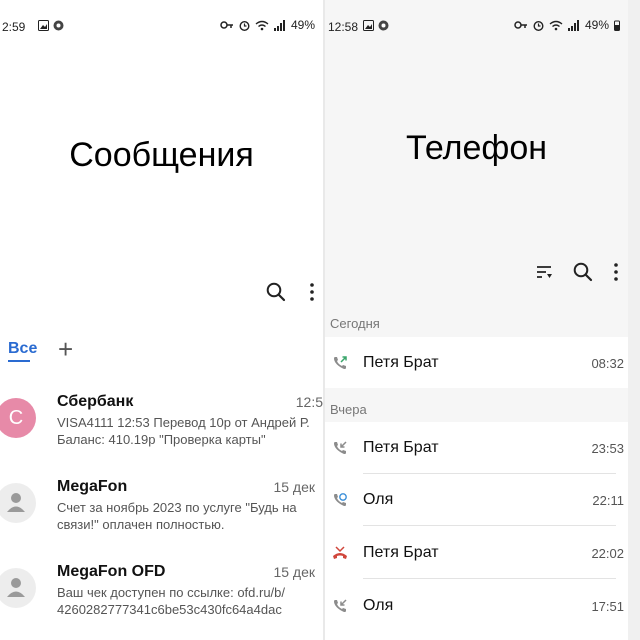 This screenshot has height=640, width=640. What do you see at coordinates (343, 27) in the screenshot?
I see `status-time: 12:58` at bounding box center [343, 27].